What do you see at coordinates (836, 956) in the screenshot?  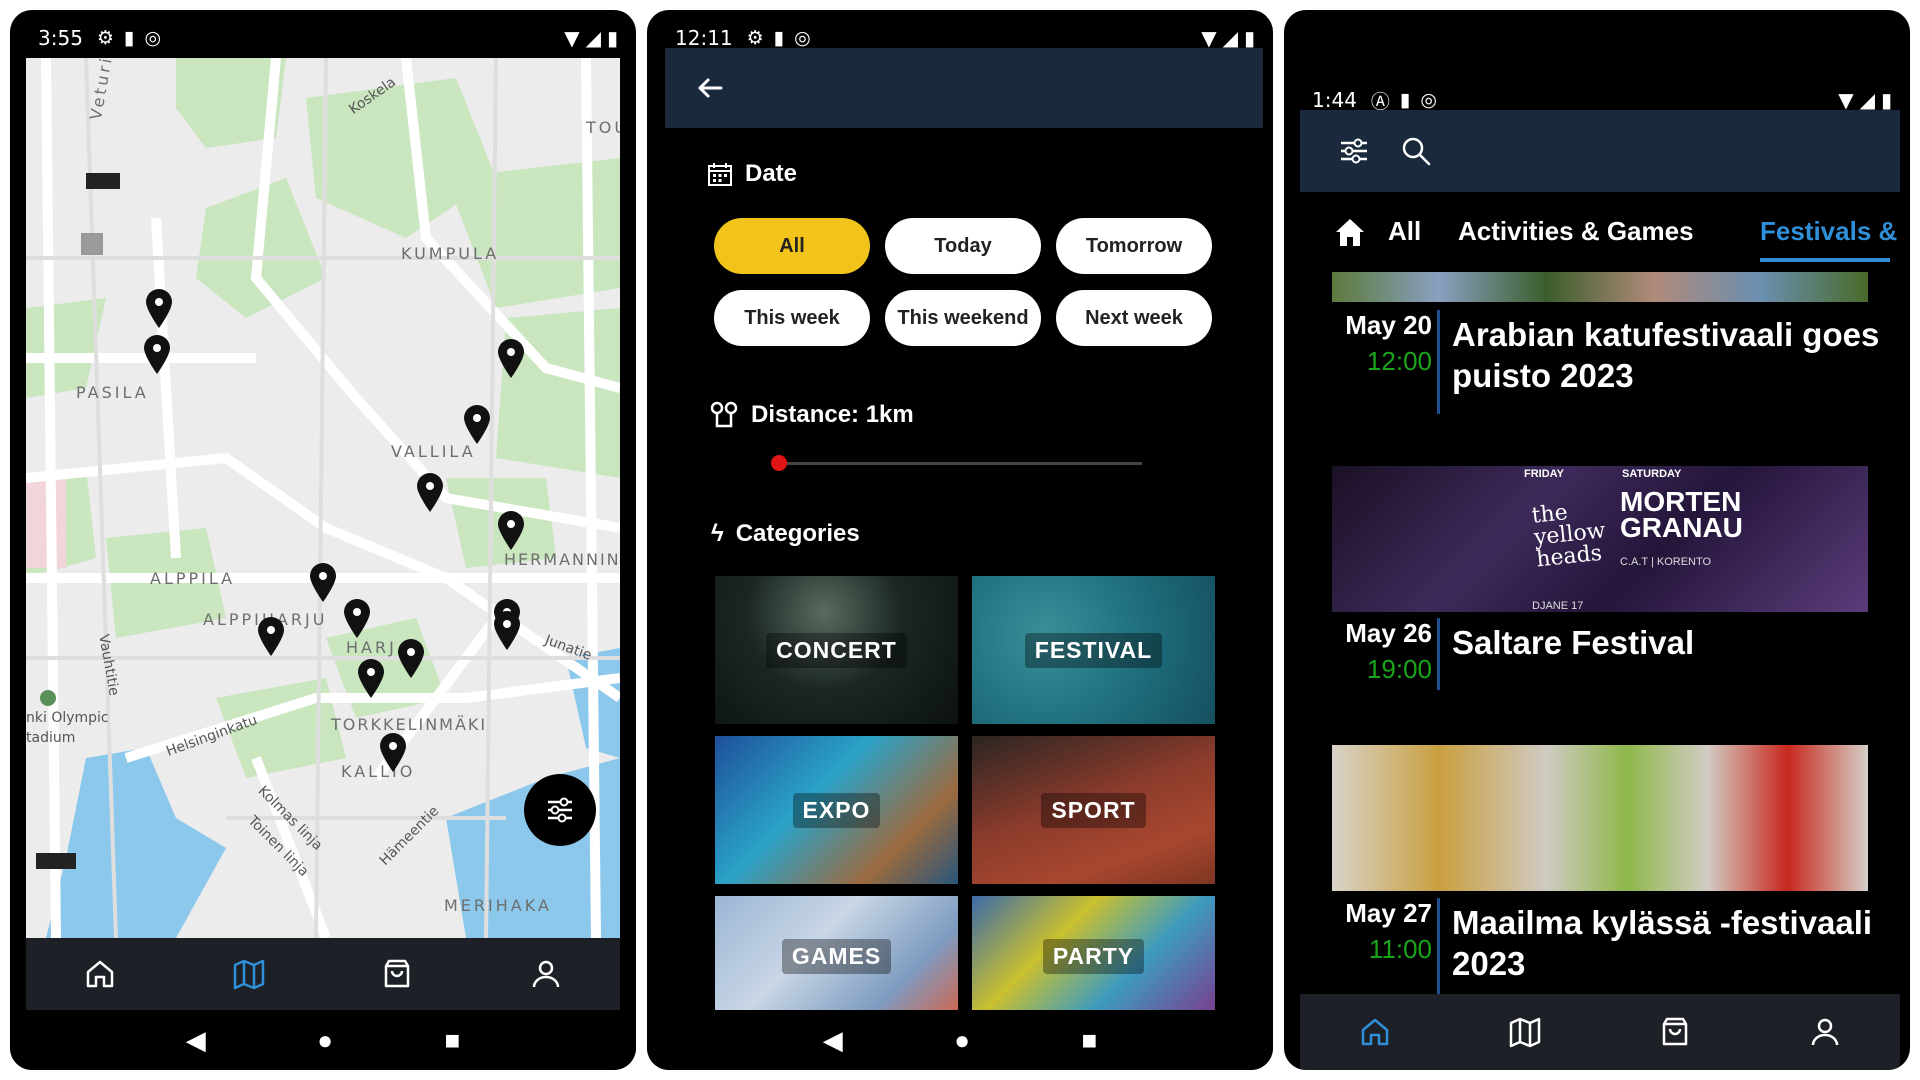 I see `category-games: GAMES` at bounding box center [836, 956].